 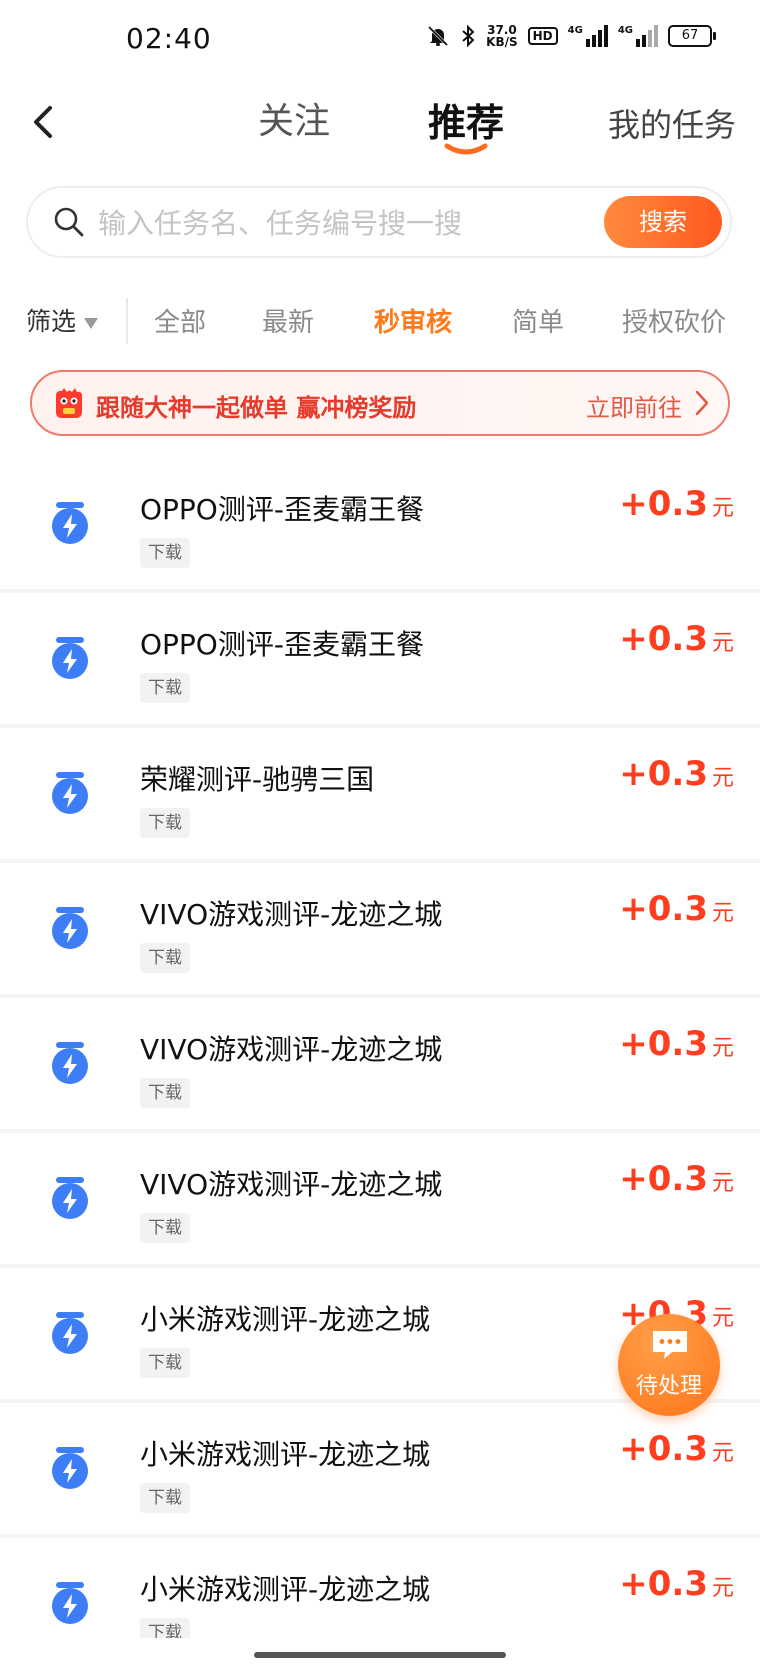 What do you see at coordinates (502, 42) in the screenshot?
I see `net-speed-unit: KB/S` at bounding box center [502, 42].